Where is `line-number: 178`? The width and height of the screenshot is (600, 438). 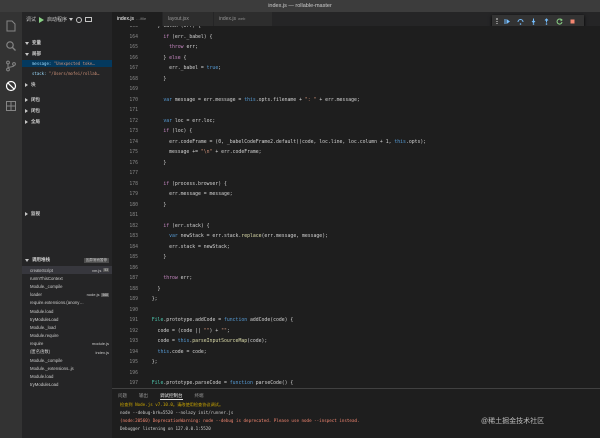
line-number: 178 is located at coordinates (133, 184).